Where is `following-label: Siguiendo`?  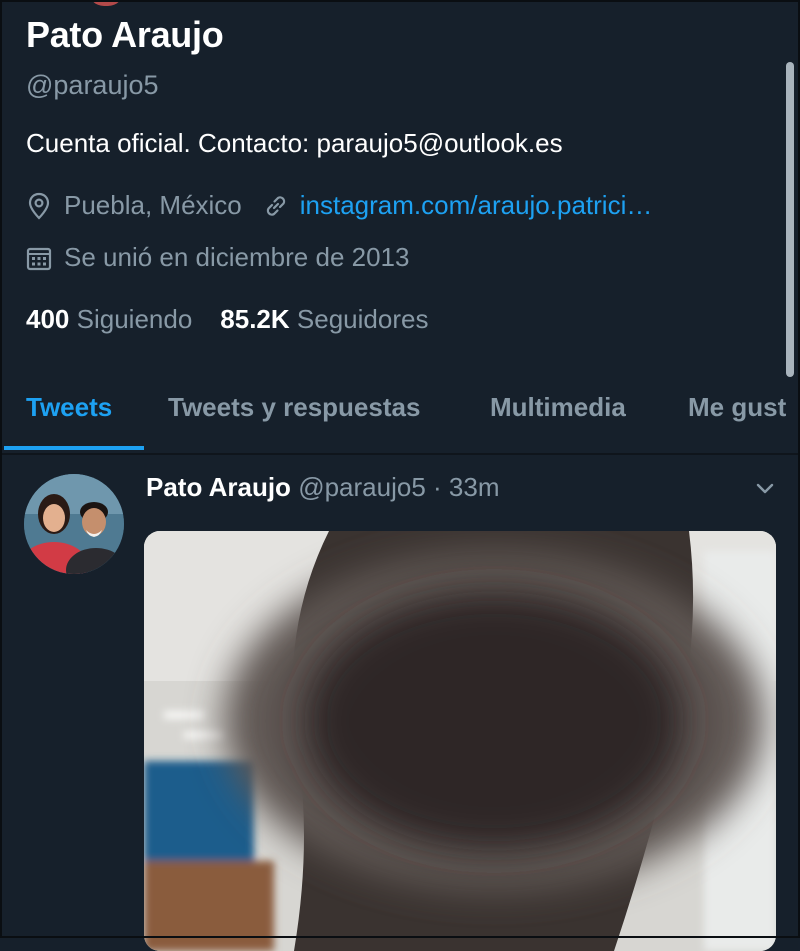 following-label: Siguiendo is located at coordinates (134, 319).